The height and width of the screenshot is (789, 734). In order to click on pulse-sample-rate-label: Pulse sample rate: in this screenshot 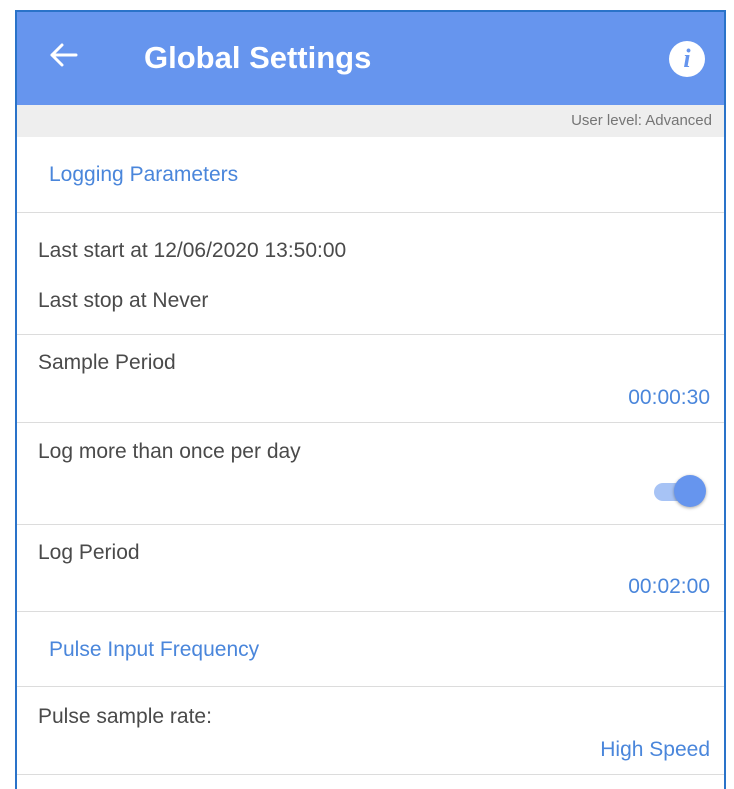, I will do `click(125, 716)`.